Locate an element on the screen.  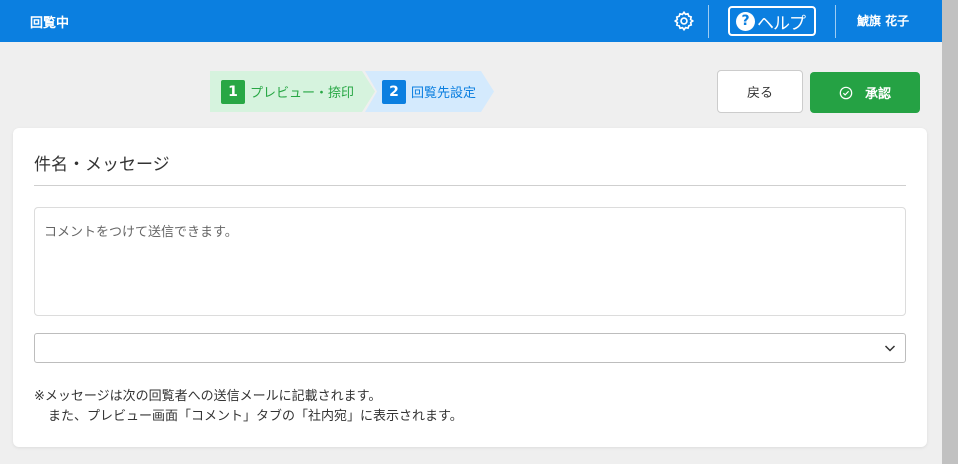
chevron-down-icon is located at coordinates (890, 348).